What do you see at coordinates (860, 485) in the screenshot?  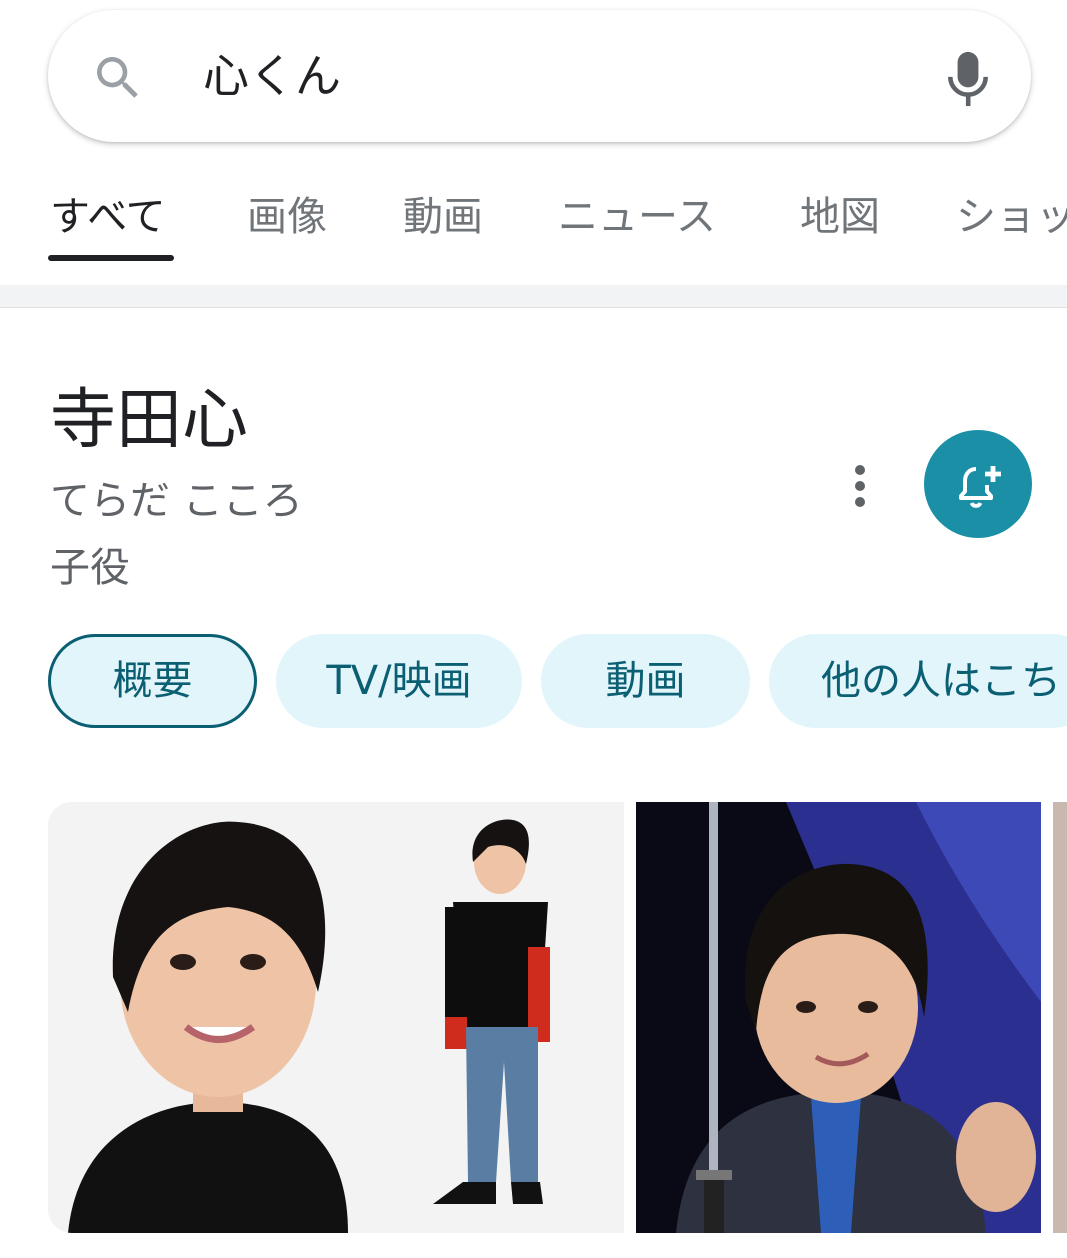 I see `more-vert-icon` at bounding box center [860, 485].